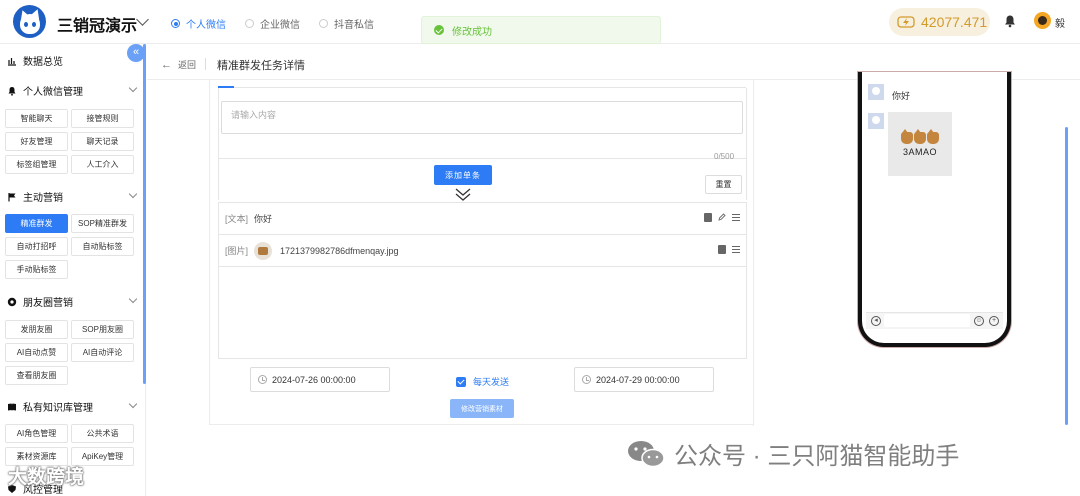 Image resolution: width=1080 pixels, height=496 pixels. Describe the element at coordinates (482, 117) in the screenshot. I see `content-input: 请输入内容` at that location.